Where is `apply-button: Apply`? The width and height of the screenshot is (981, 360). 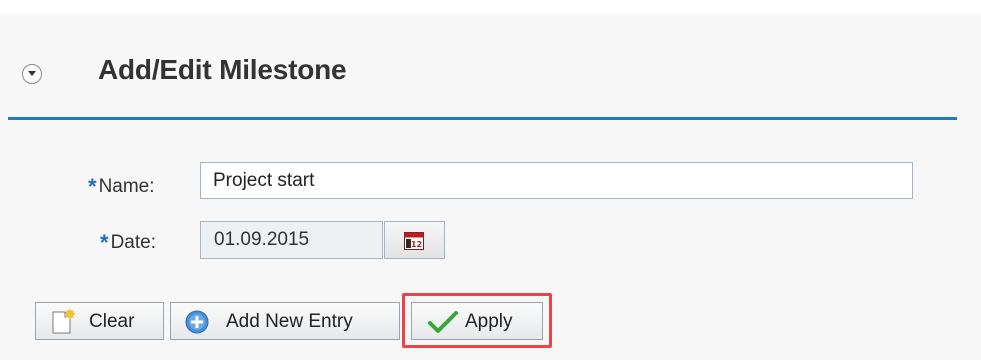
apply-button: Apply is located at coordinates (477, 321).